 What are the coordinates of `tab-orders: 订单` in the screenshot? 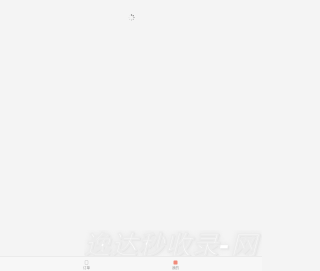 It's located at (86, 265).